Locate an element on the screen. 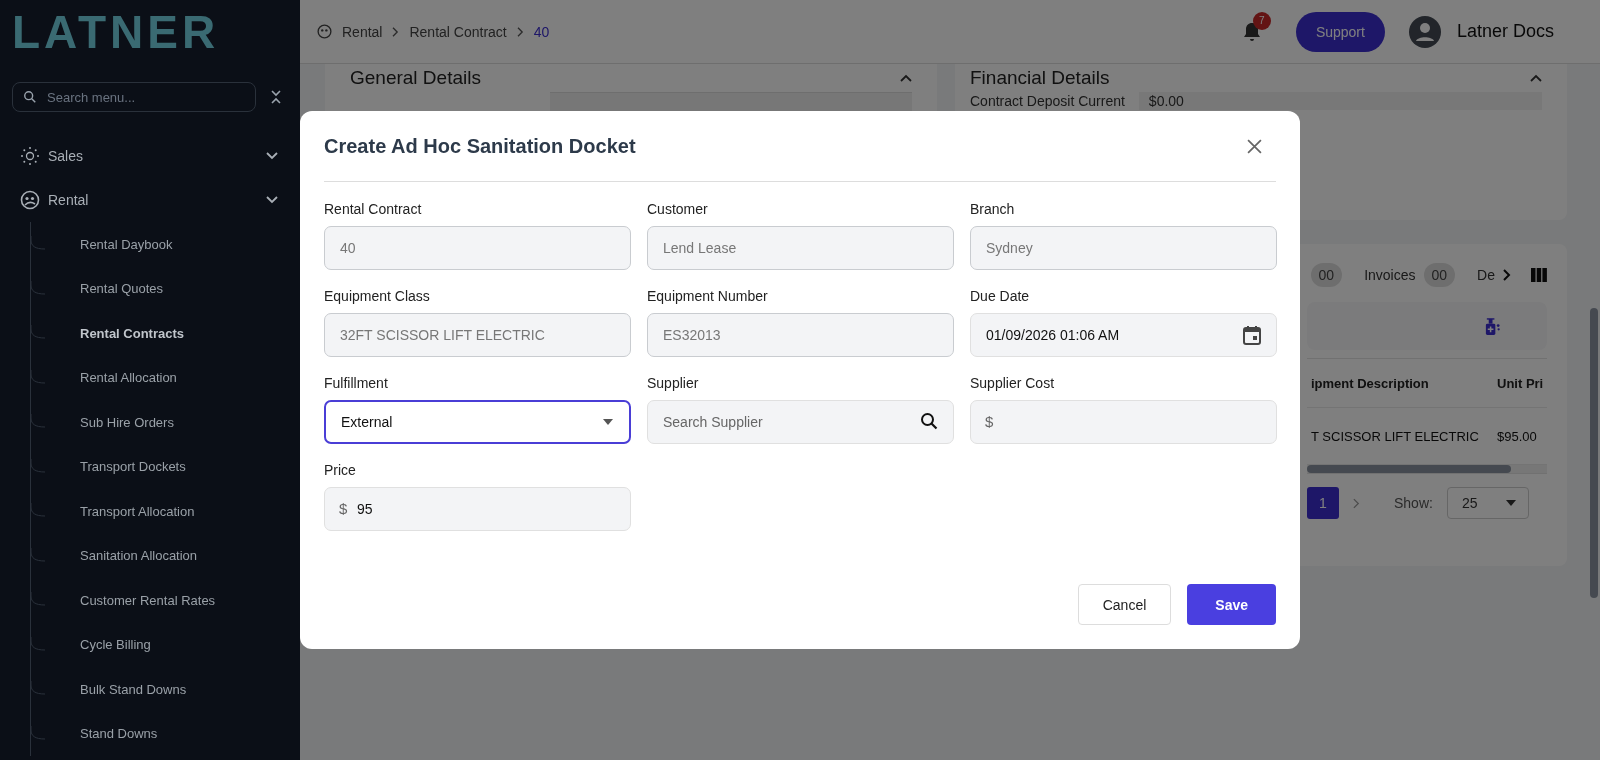 The image size is (1600, 760). field-label: Customer is located at coordinates (678, 209).